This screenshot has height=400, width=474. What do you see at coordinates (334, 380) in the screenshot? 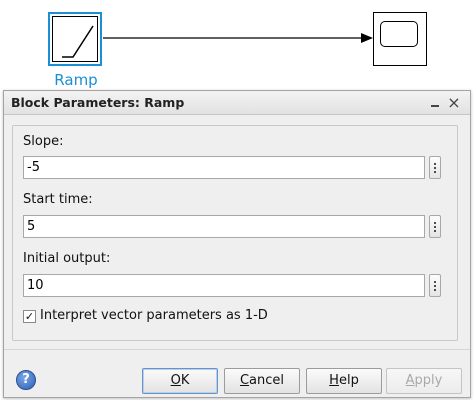
I see `help-mnemonic: H` at bounding box center [334, 380].